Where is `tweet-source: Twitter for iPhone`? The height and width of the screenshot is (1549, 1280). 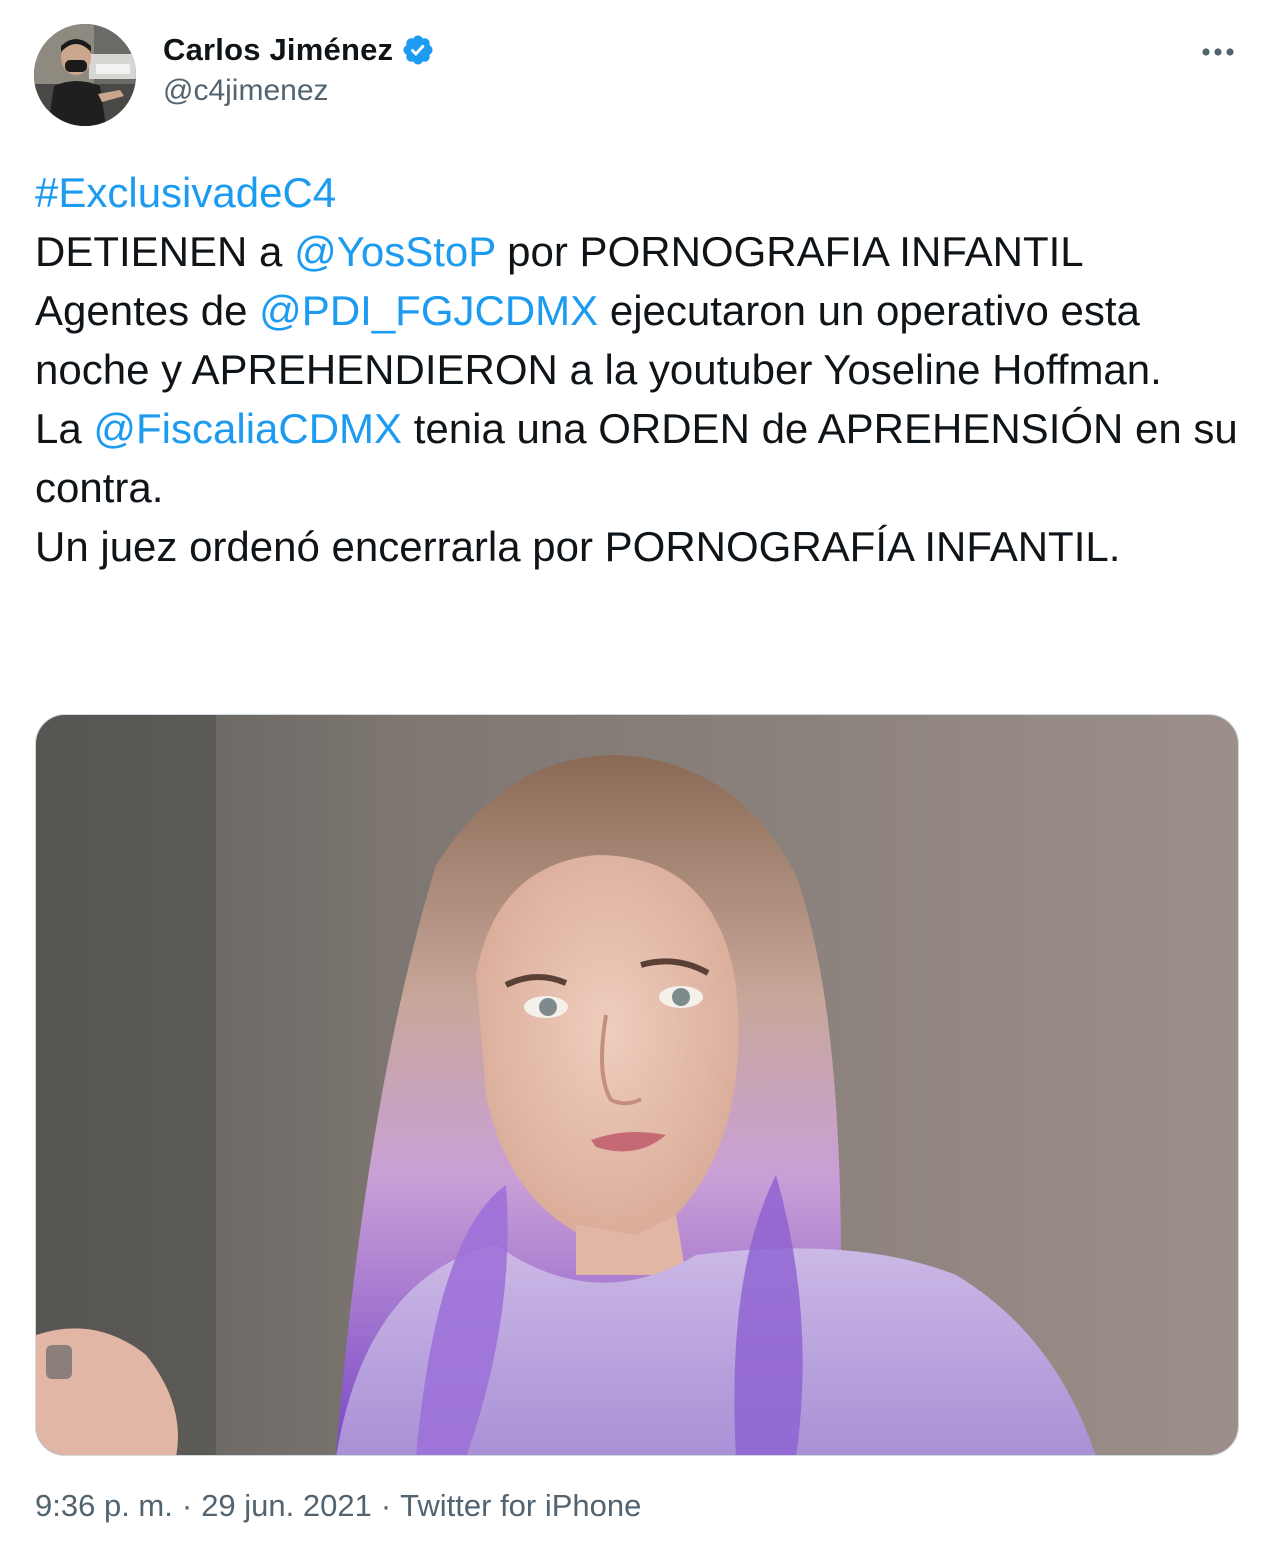
tweet-source: Twitter for iPhone is located at coordinates (520, 1506).